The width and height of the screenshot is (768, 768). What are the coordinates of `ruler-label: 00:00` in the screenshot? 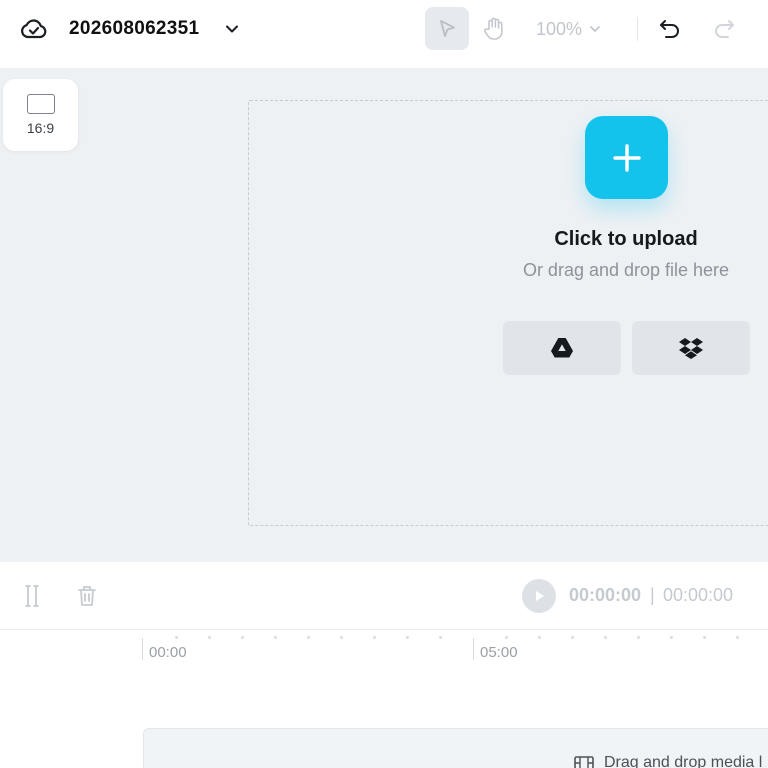 It's located at (168, 652).